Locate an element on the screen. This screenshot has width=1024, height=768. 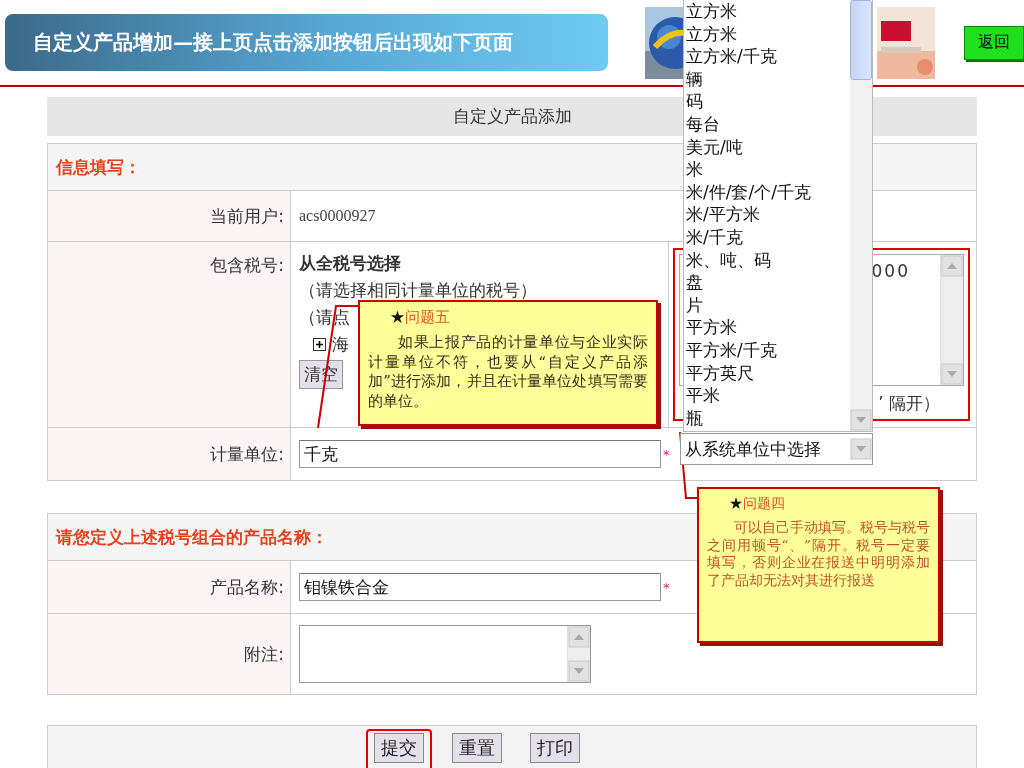
dropdown-option: 平方米/千克 is located at coordinates (768, 350).